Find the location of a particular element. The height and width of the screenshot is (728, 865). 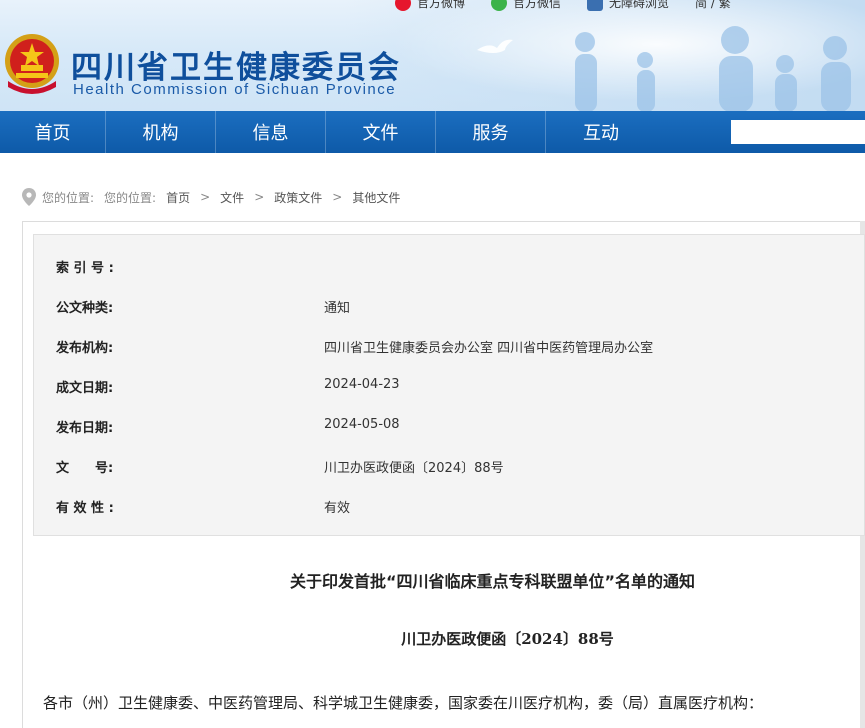

meta-row-doc-number: 文 号: 川卫办医政便函〔2024〕88号 is located at coordinates (446, 467).